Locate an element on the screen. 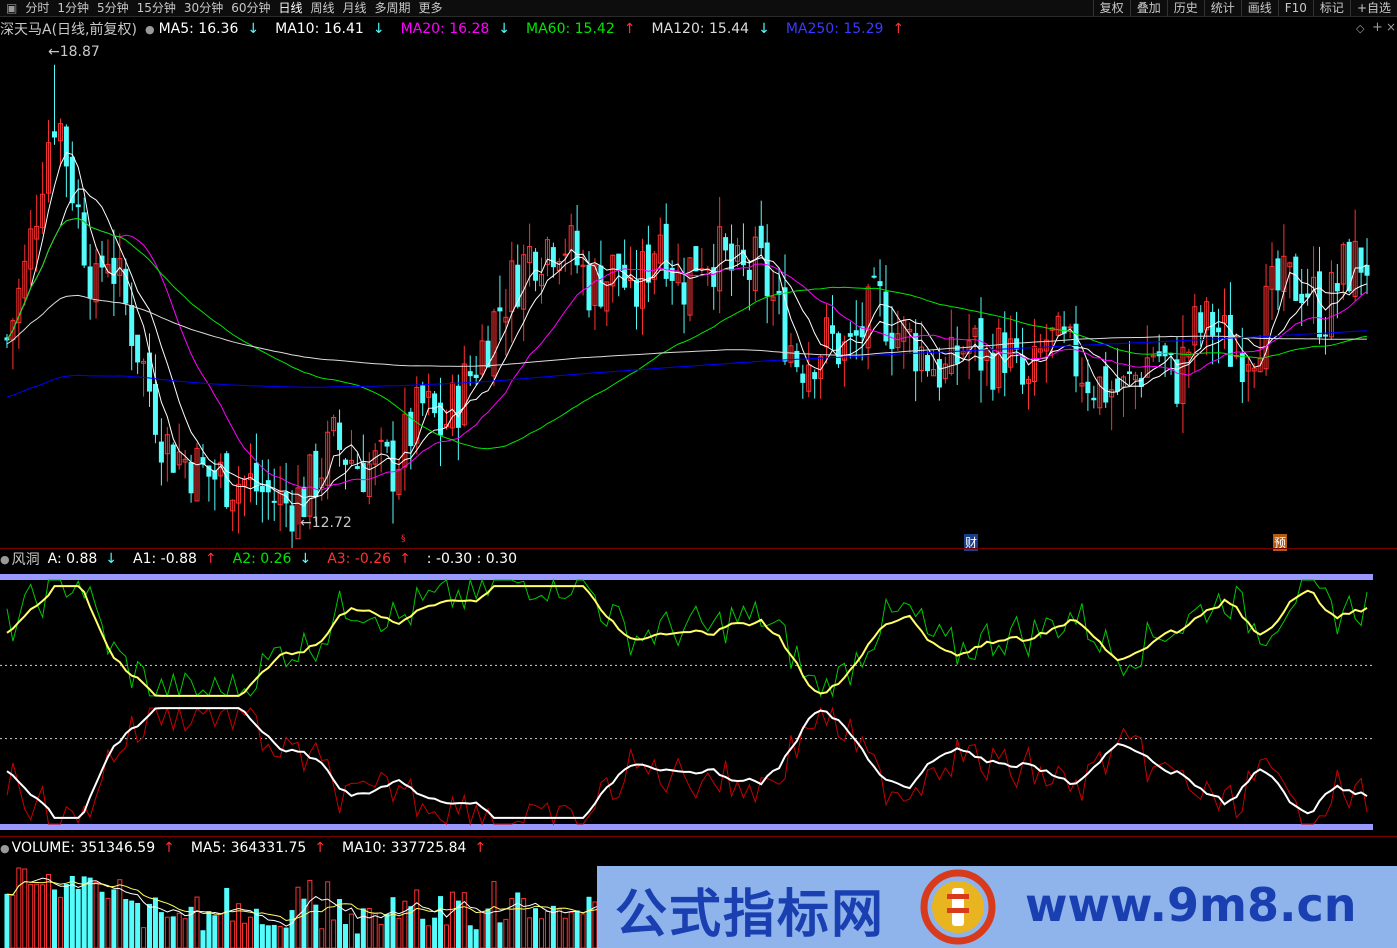  mark-button: 标记 is located at coordinates (1331, 8).